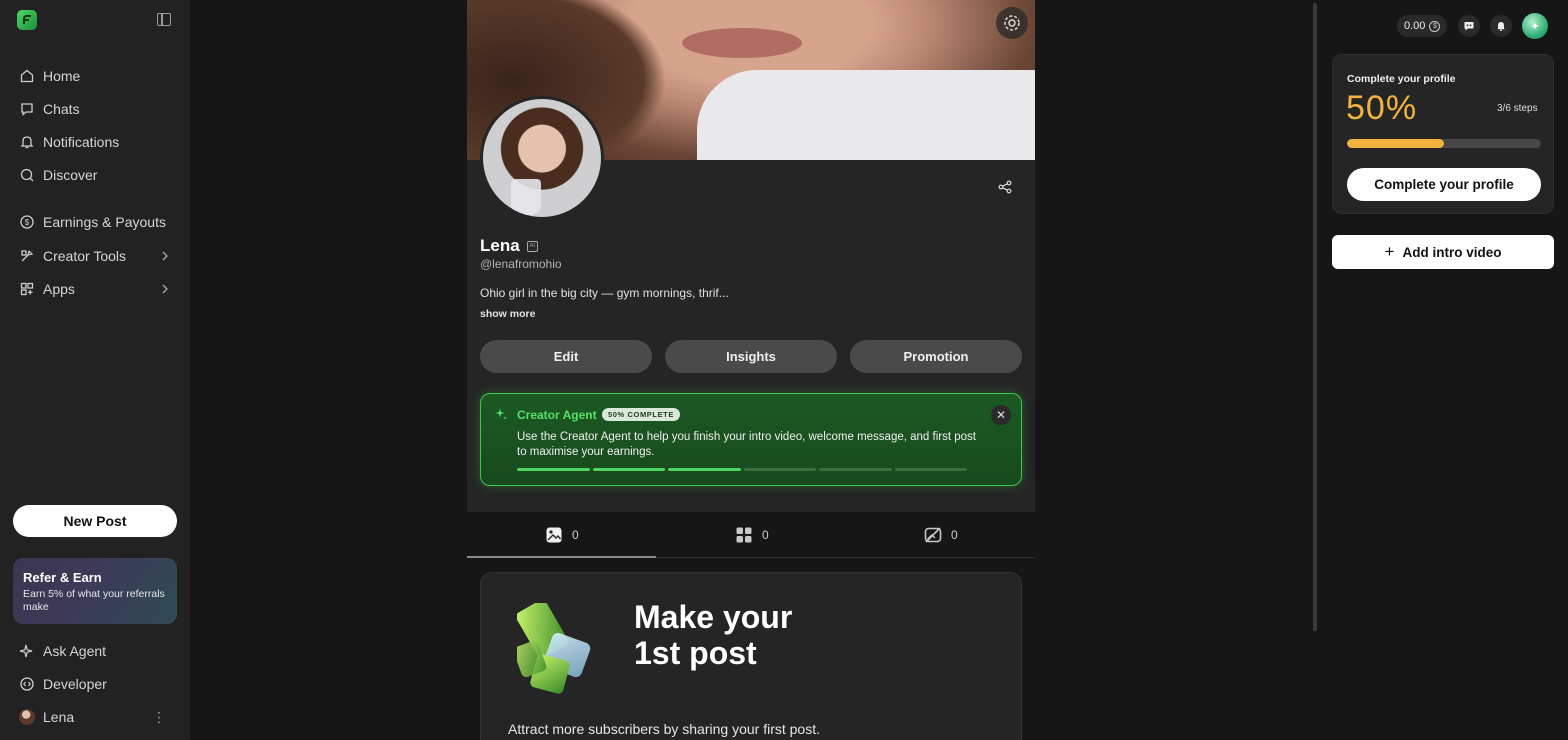 This screenshot has height=740, width=1568. I want to click on sidebar-item-creator-tools: Creator Tools, so click(96, 256).